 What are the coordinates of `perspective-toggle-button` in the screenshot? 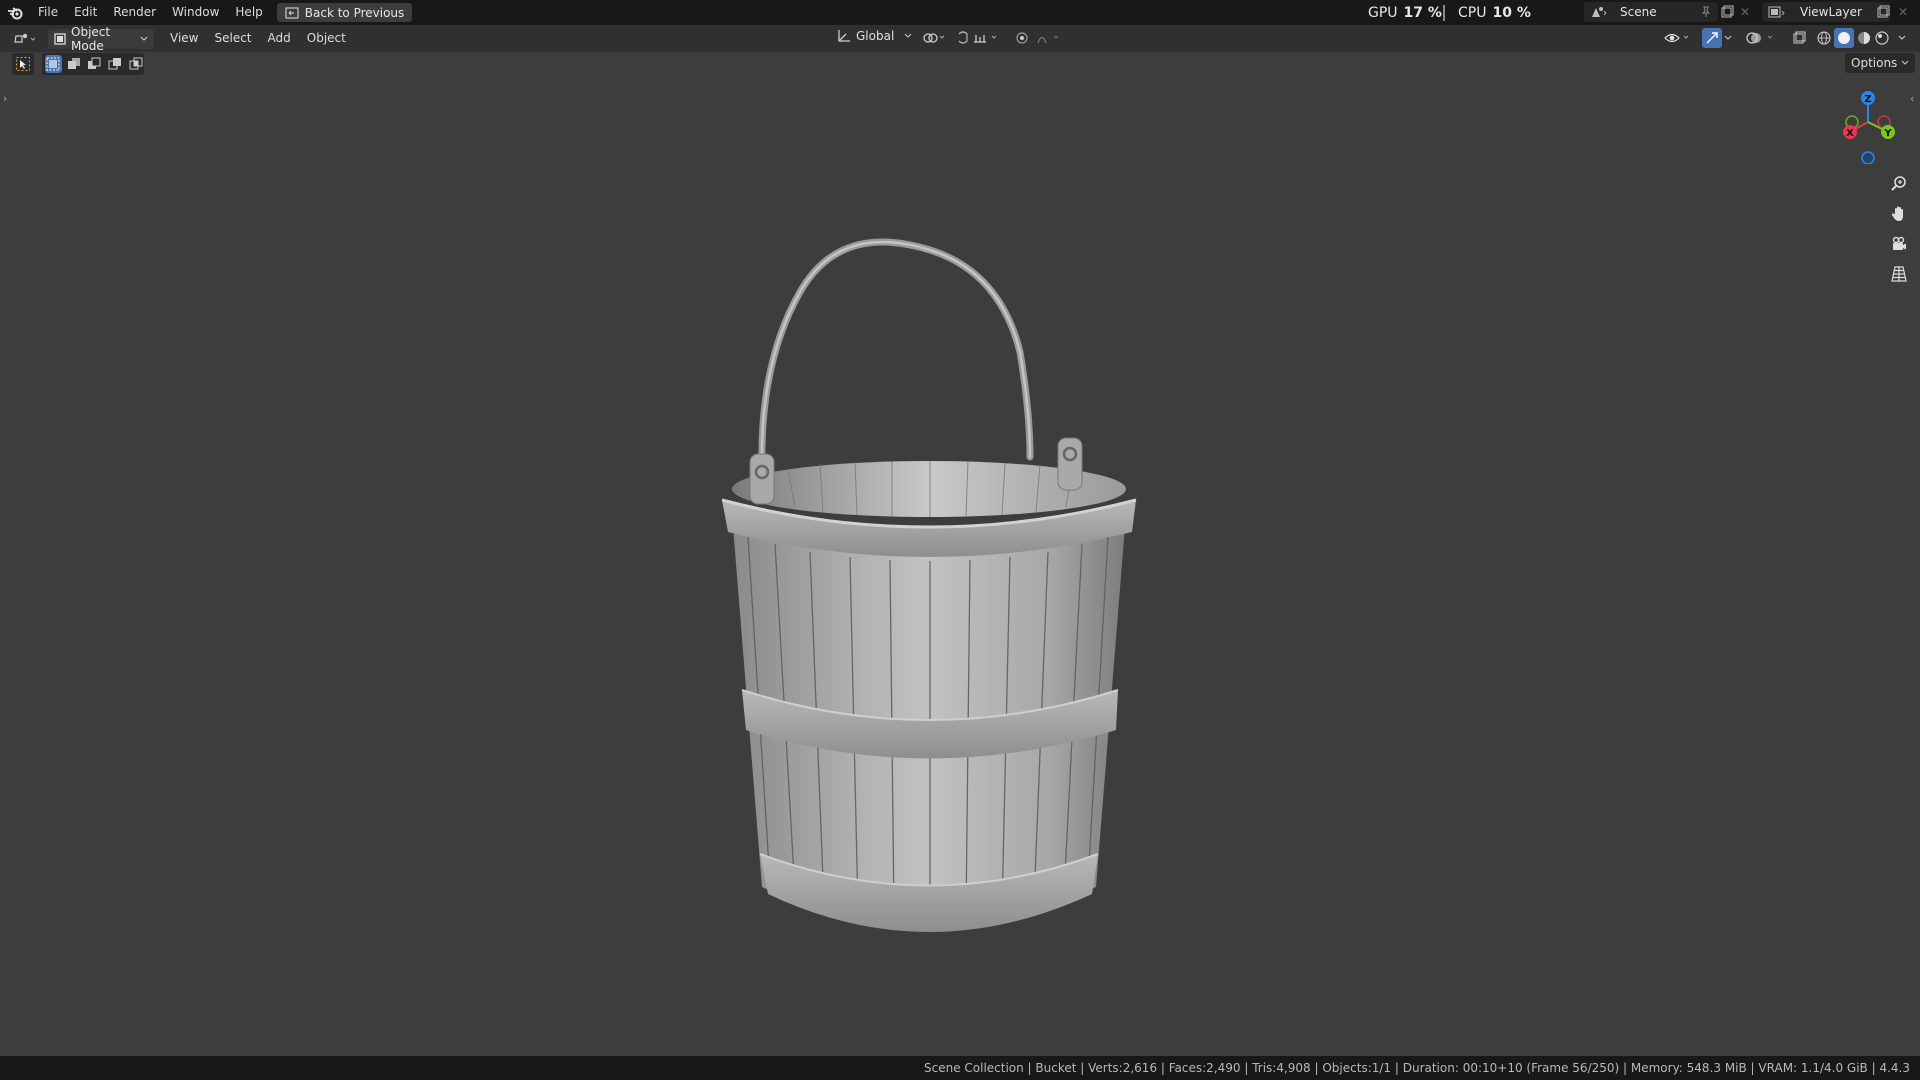 It's located at (1899, 274).